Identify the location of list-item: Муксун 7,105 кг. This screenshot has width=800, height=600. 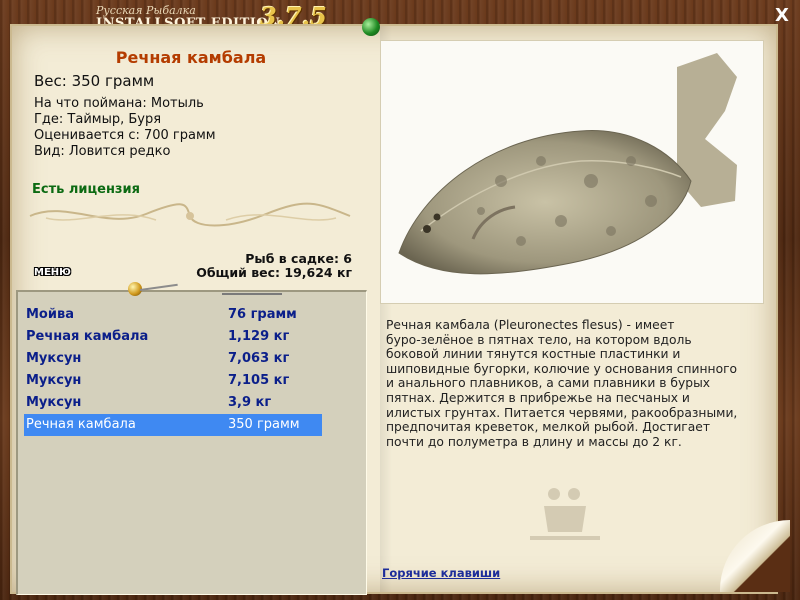
(173, 381).